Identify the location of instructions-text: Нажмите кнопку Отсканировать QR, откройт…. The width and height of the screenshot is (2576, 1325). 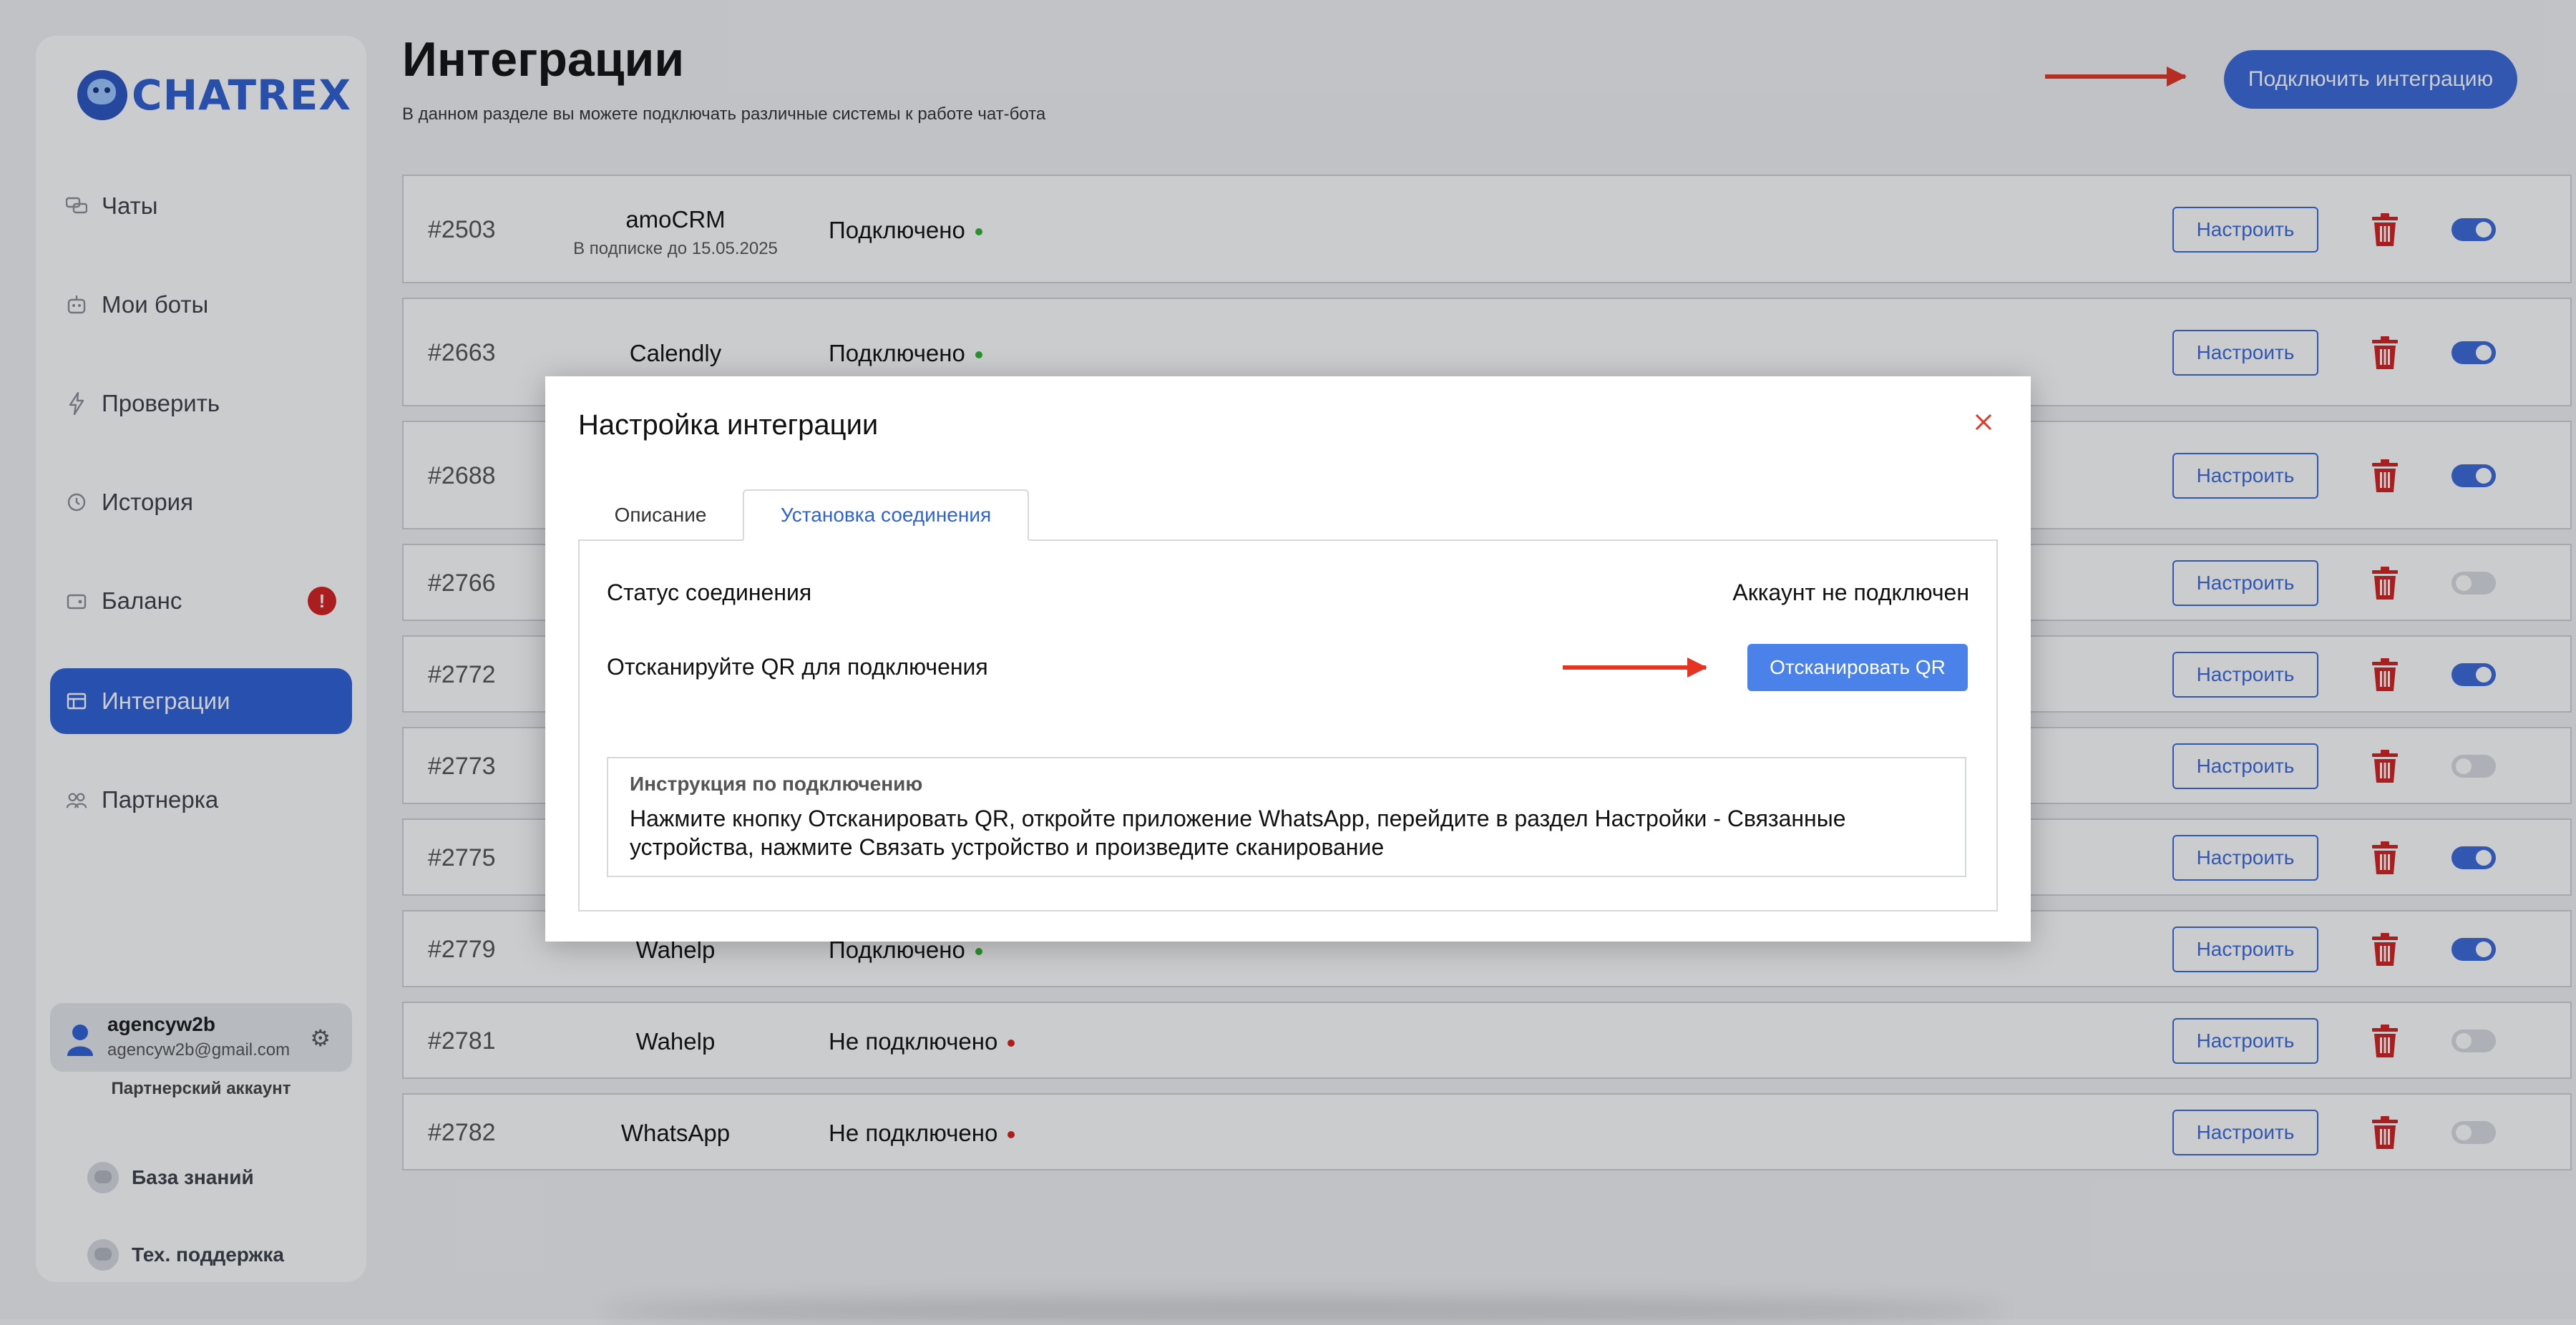
(1238, 833).